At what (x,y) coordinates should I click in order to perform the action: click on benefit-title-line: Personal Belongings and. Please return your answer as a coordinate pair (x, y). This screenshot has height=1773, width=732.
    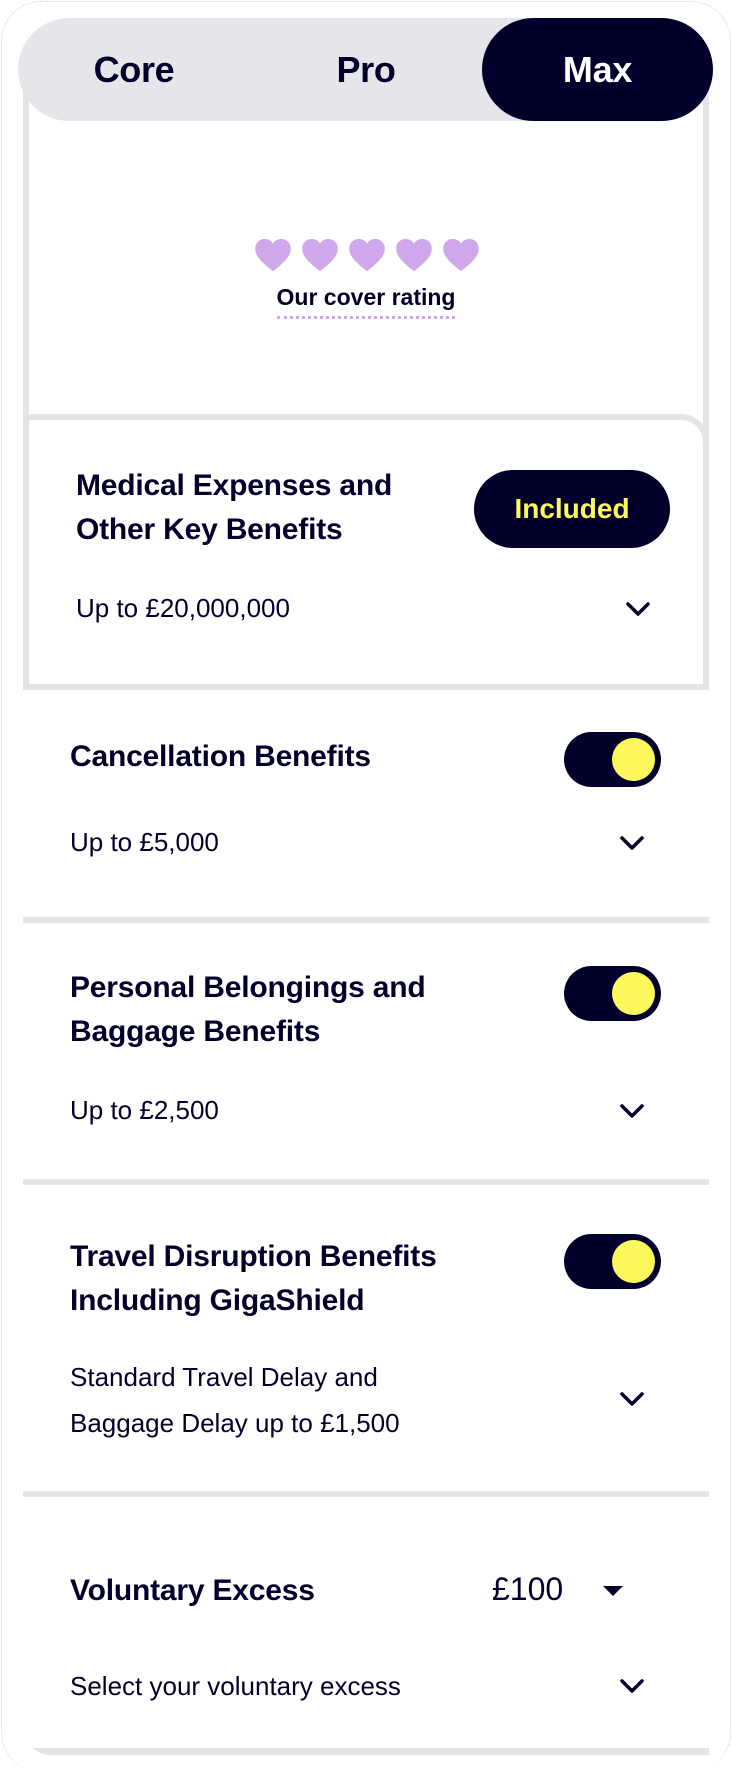
    Looking at the image, I should click on (248, 987).